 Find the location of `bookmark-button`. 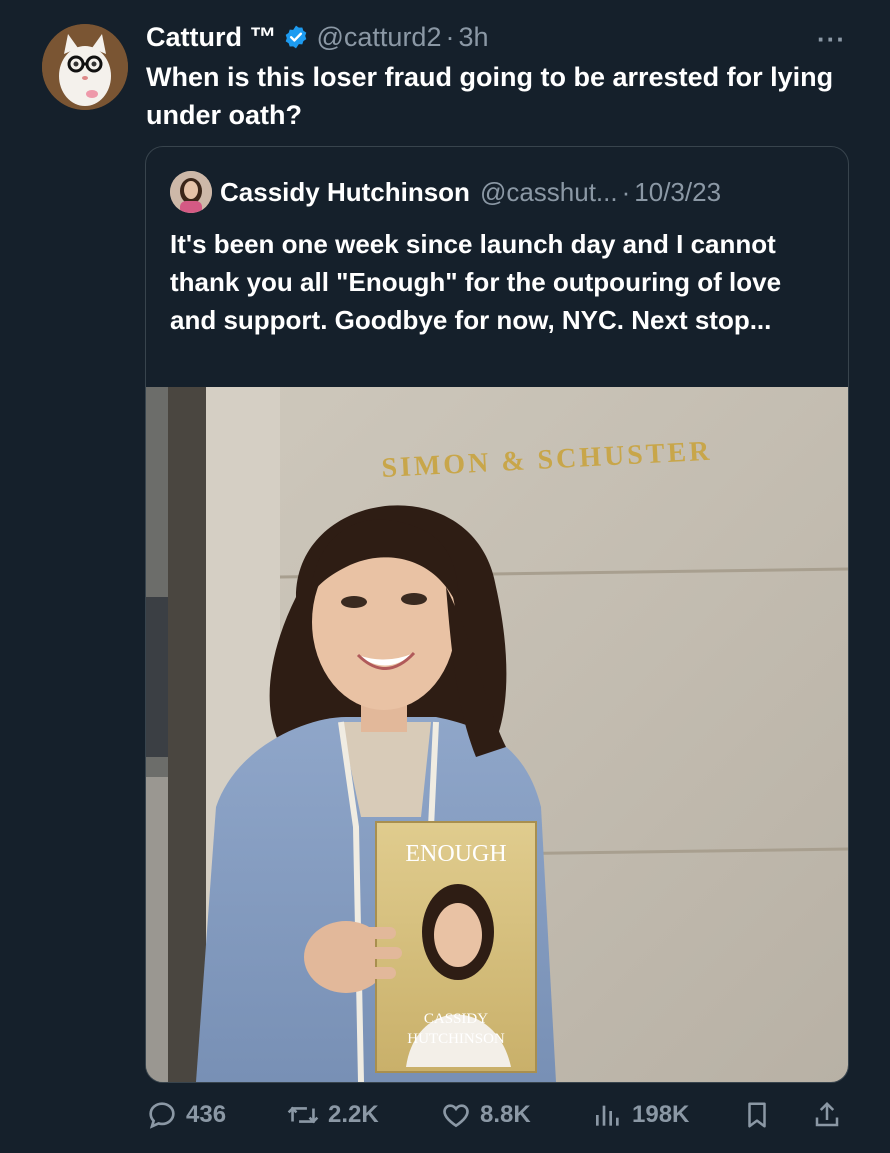

bookmark-button is located at coordinates (757, 1115).